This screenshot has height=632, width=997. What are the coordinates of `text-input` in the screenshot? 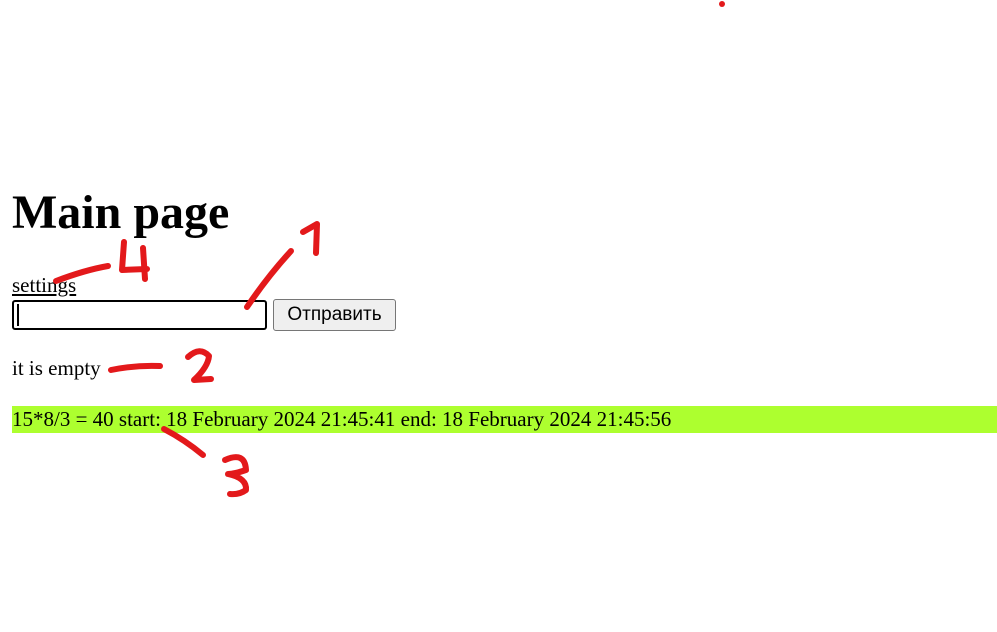 It's located at (139, 315).